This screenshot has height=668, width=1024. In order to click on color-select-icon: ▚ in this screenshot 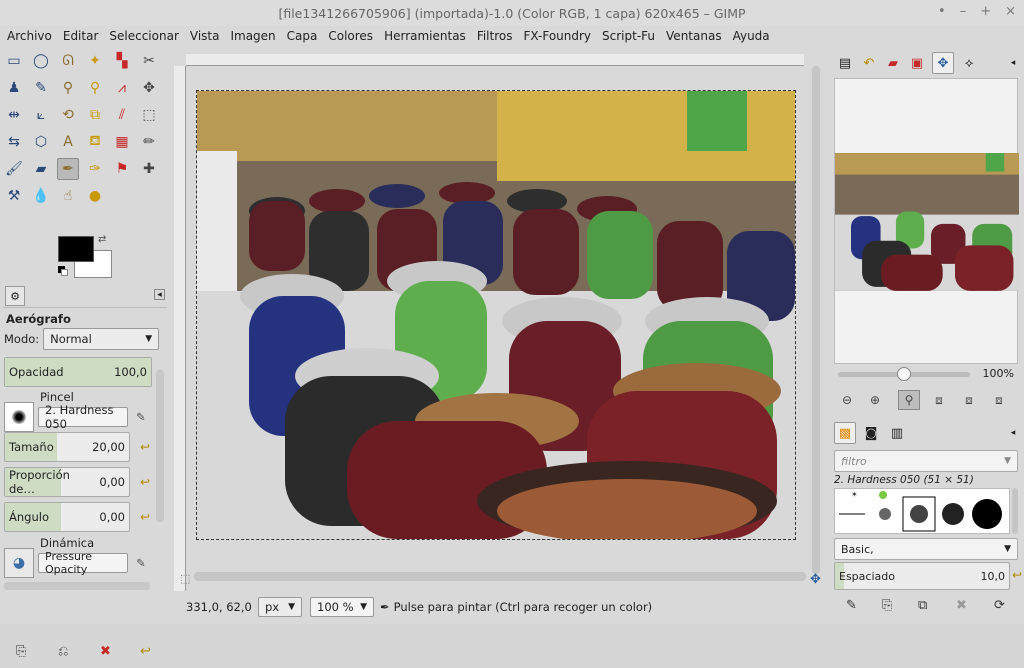, I will do `click(122, 61)`.